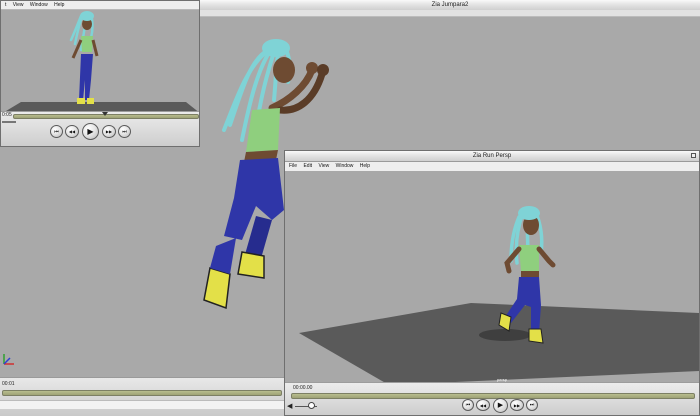  What do you see at coordinates (124, 131) in the screenshot?
I see `small-forward-end-button: ⏭` at bounding box center [124, 131].